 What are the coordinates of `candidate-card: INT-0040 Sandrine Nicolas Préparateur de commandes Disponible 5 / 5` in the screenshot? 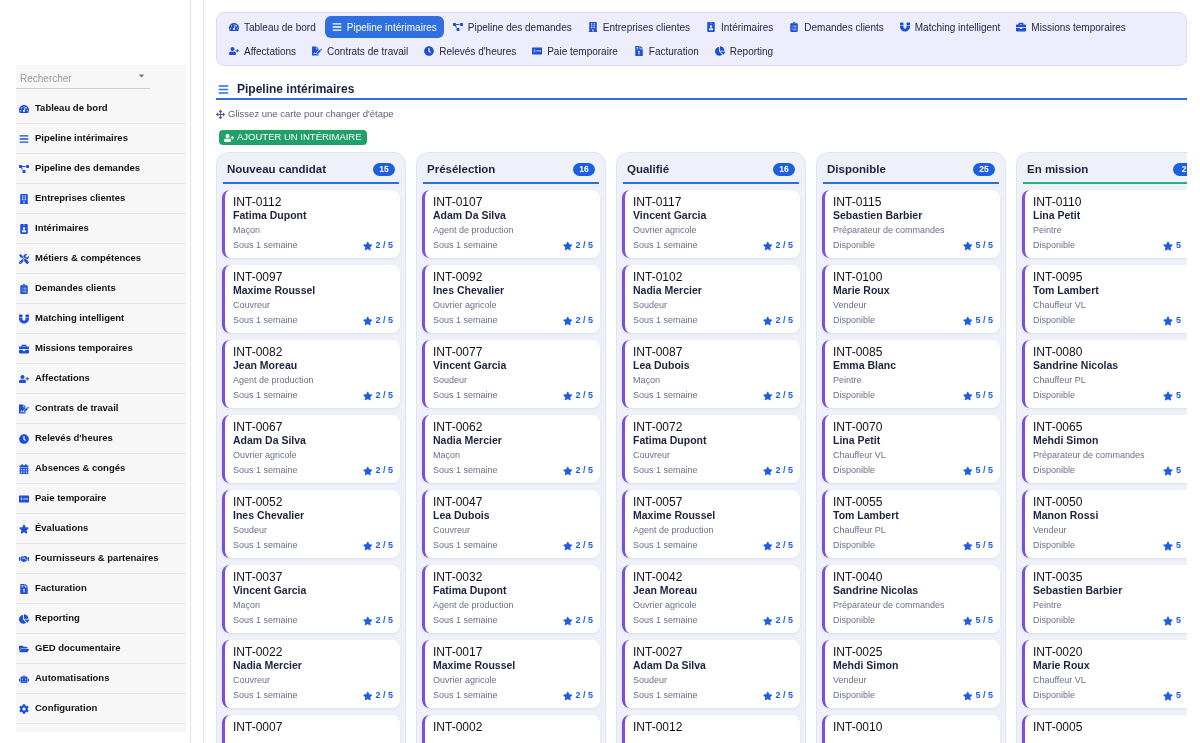 It's located at (911, 599).